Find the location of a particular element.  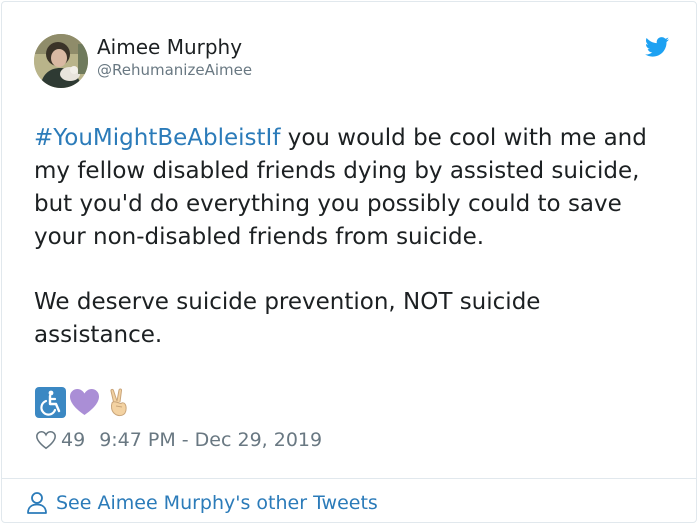

author-avatar is located at coordinates (61, 61).